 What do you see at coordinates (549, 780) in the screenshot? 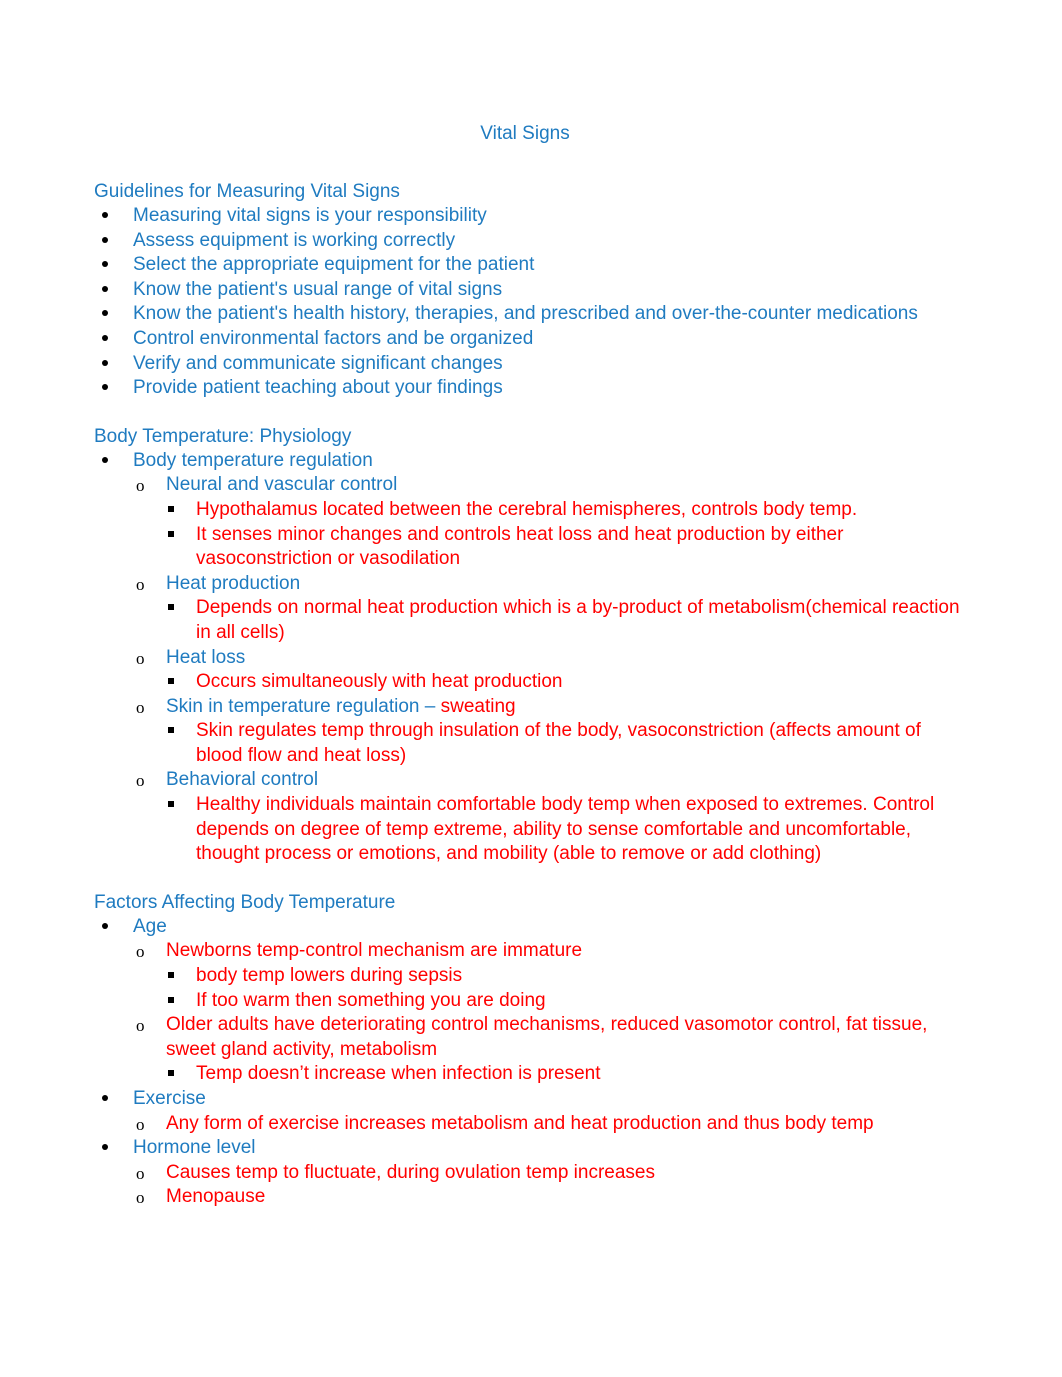
I see `list-item: o Behavioral control` at bounding box center [549, 780].